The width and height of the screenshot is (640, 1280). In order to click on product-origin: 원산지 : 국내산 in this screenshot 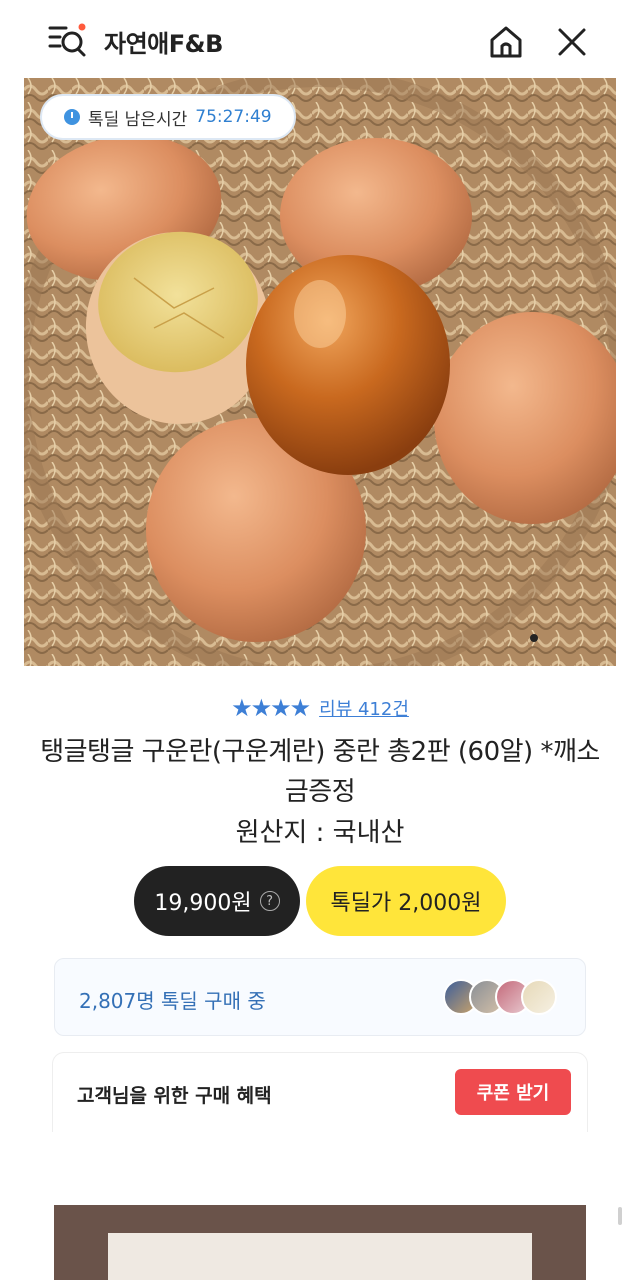, I will do `click(320, 833)`.